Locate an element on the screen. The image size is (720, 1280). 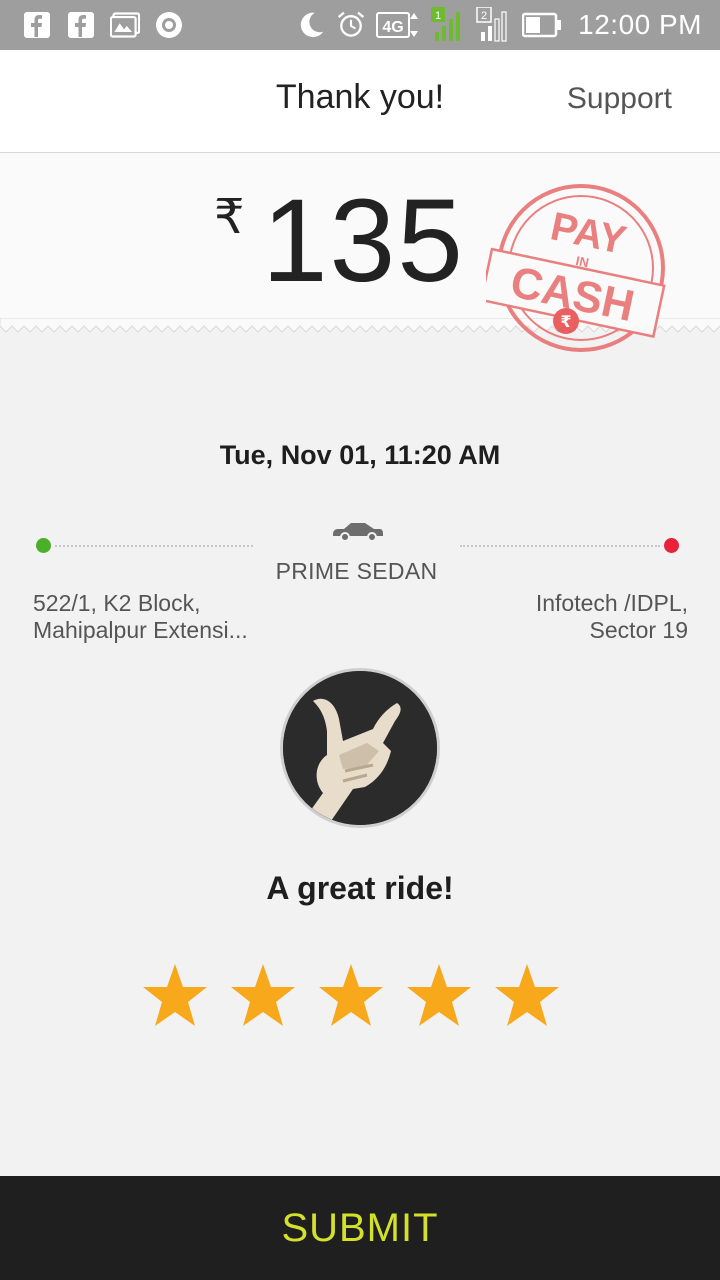
support-link: Support is located at coordinates (619, 99).